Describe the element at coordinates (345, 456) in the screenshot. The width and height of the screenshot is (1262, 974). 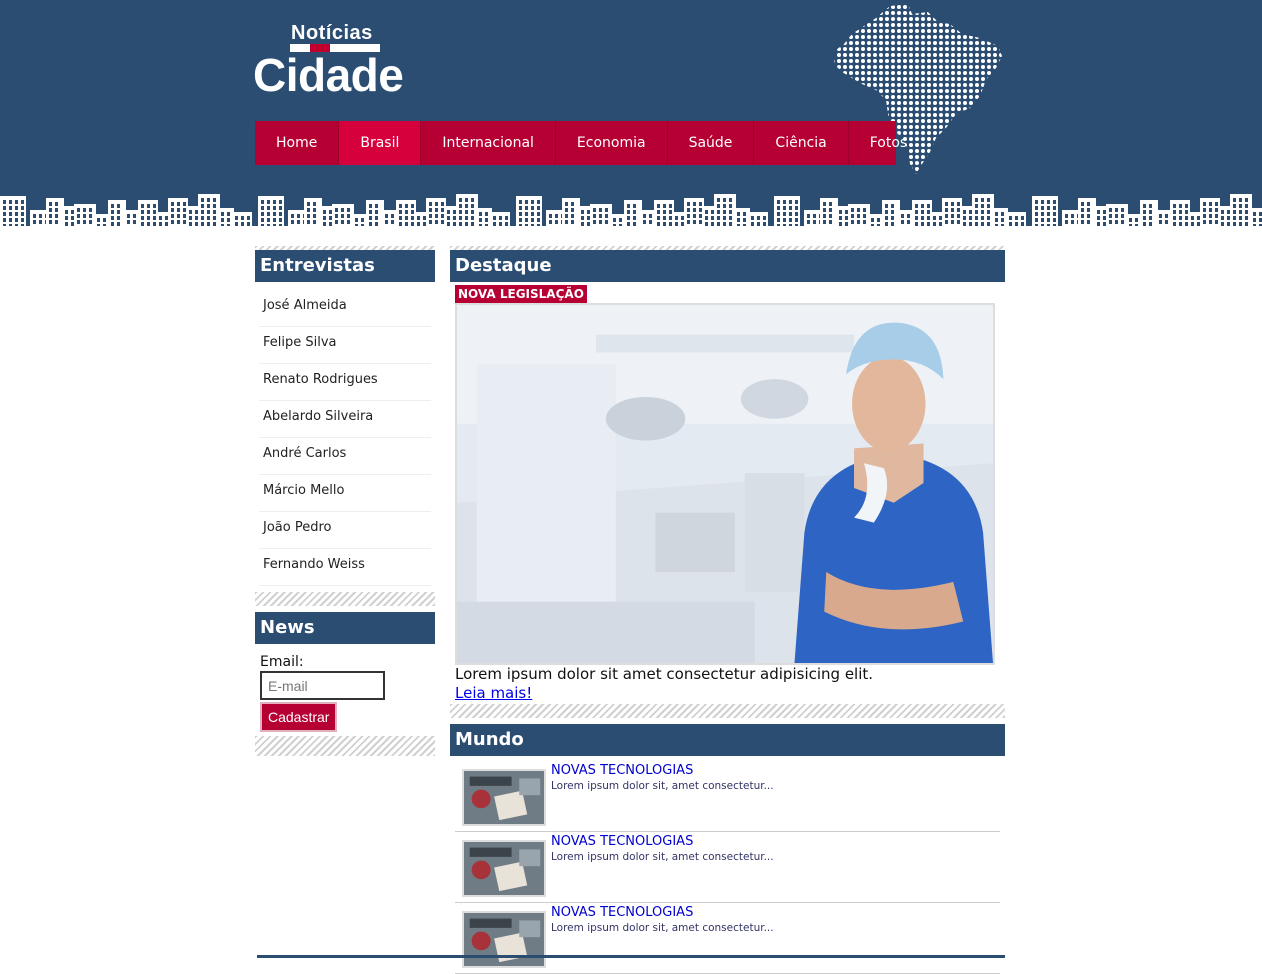
I see `interview-link: André Carlos` at that location.